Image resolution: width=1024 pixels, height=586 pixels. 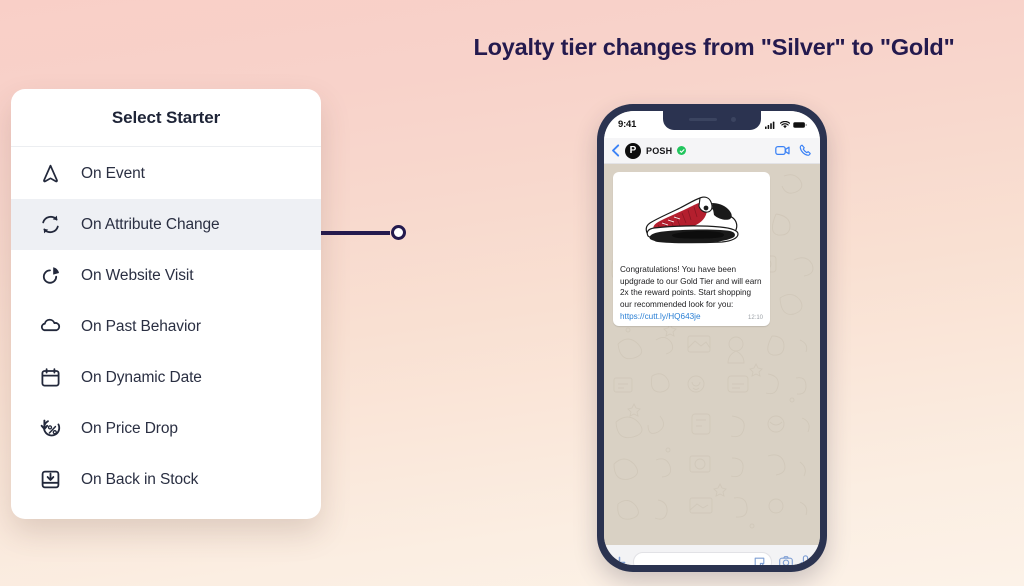 I want to click on message-link: https://cutt.ly/HQ643je, so click(x=660, y=316).